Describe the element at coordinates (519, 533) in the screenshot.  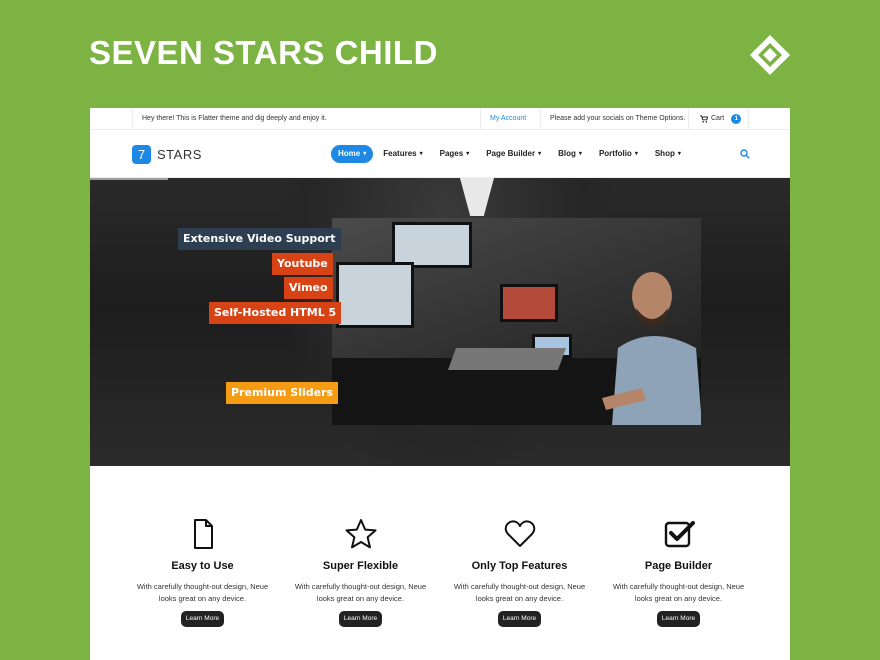
I see `heart-icon` at that location.